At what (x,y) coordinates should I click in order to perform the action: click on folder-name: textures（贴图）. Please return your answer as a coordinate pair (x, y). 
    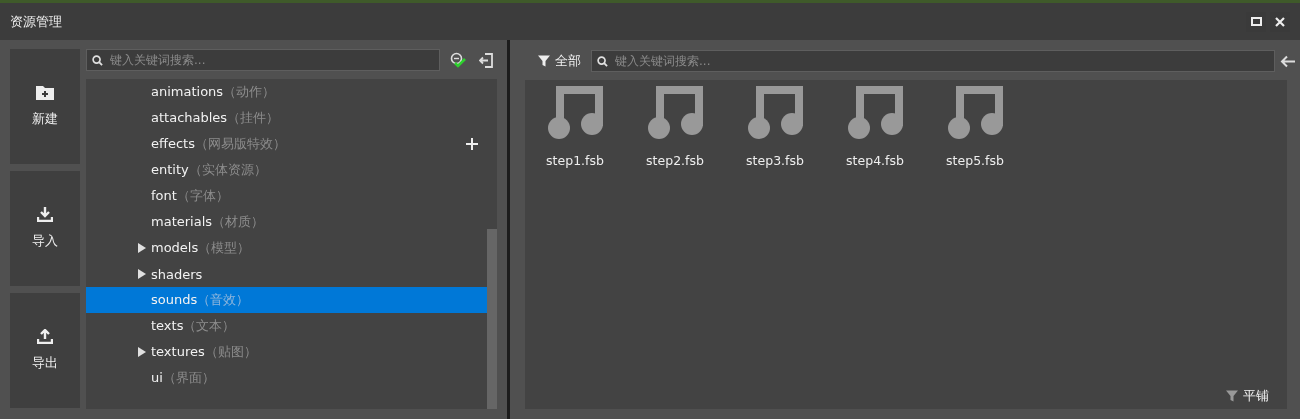
    Looking at the image, I should click on (204, 352).